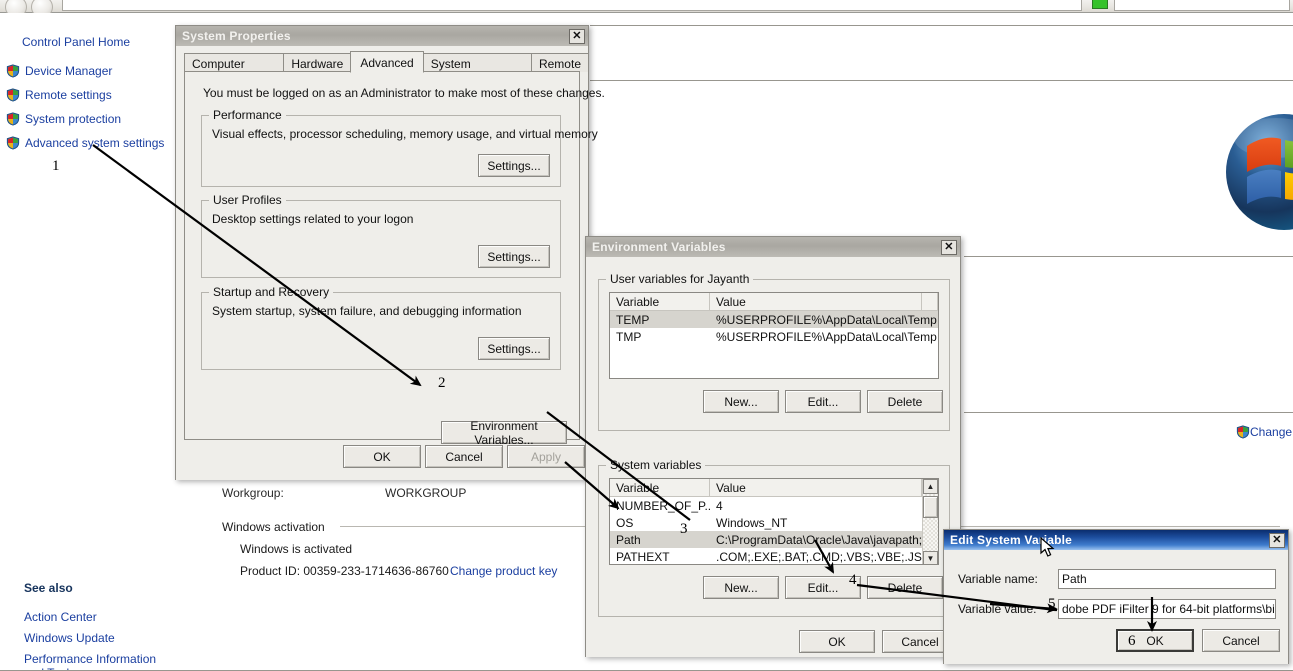 The width and height of the screenshot is (1293, 671). What do you see at coordinates (271, 292) in the screenshot?
I see `startup-recovery-legend: Startup and Recovery` at bounding box center [271, 292].